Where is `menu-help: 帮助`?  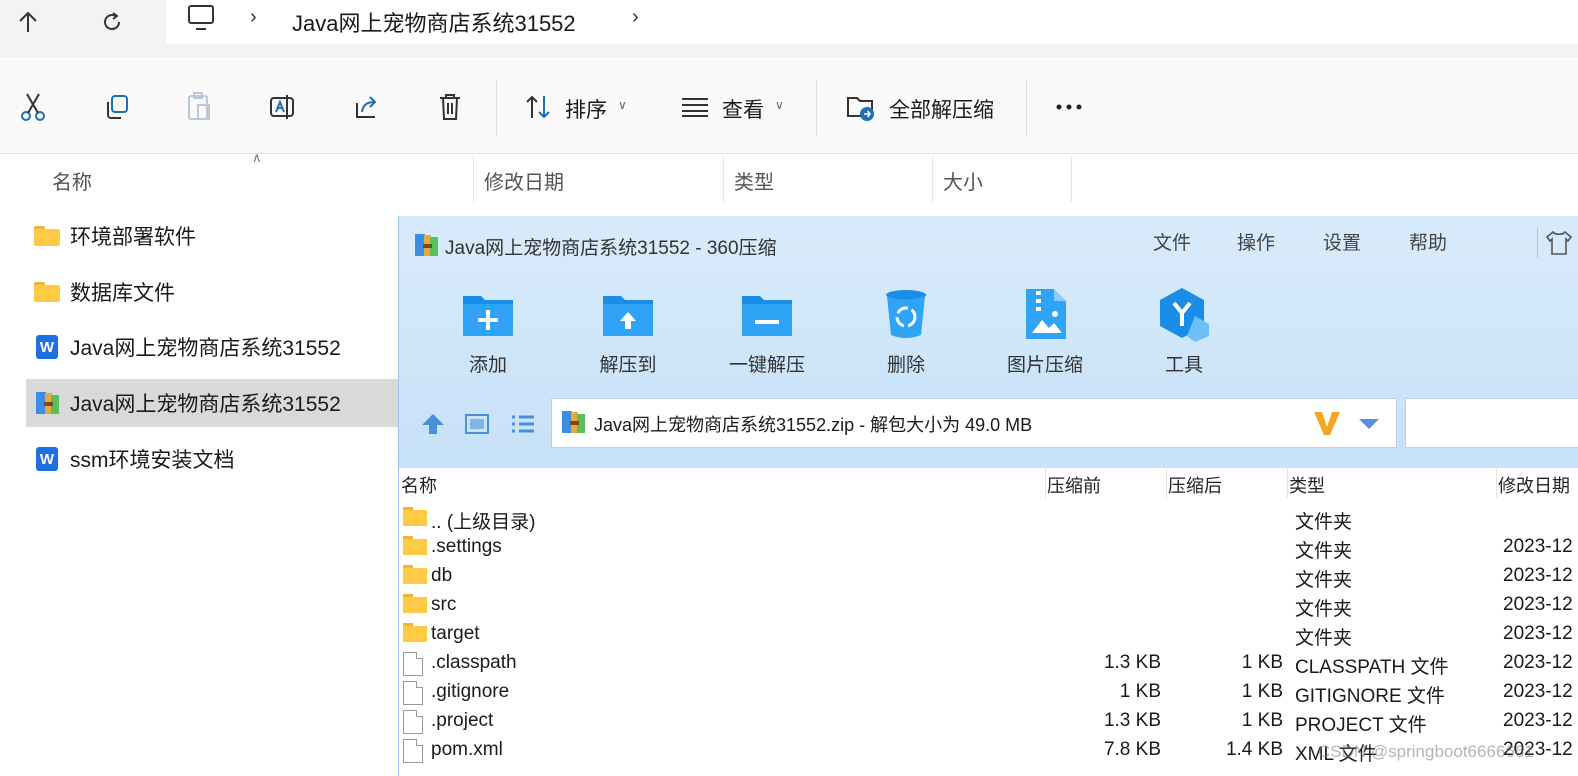 menu-help: 帮助 is located at coordinates (1428, 241).